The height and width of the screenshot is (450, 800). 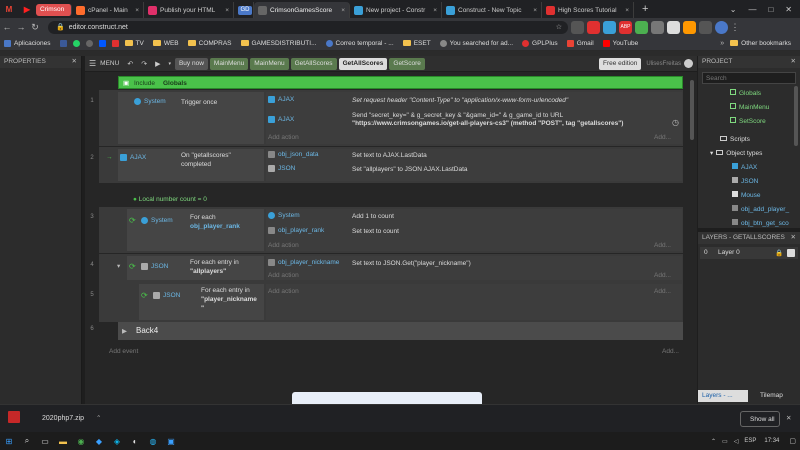 I want to click on bookmark-compras: COMPRAS, so click(x=209, y=43).